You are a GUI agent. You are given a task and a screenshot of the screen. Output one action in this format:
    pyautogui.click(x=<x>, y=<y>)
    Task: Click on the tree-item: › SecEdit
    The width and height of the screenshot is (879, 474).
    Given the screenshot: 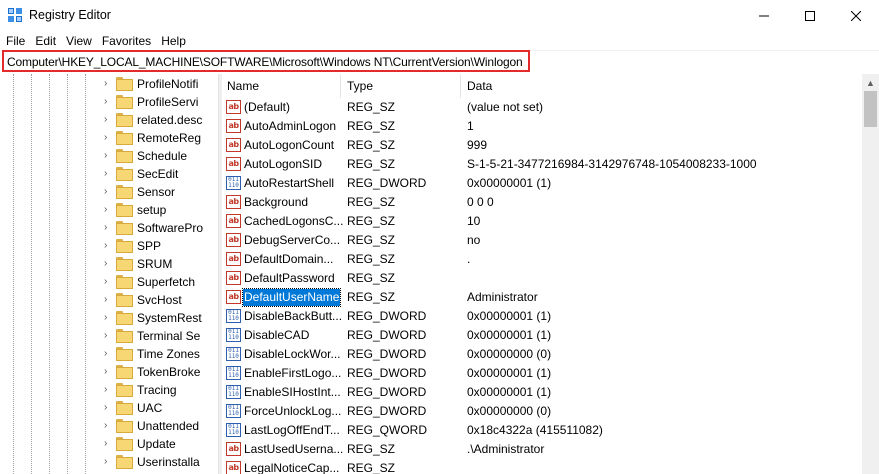 What is the action you would take?
    pyautogui.click(x=109, y=174)
    